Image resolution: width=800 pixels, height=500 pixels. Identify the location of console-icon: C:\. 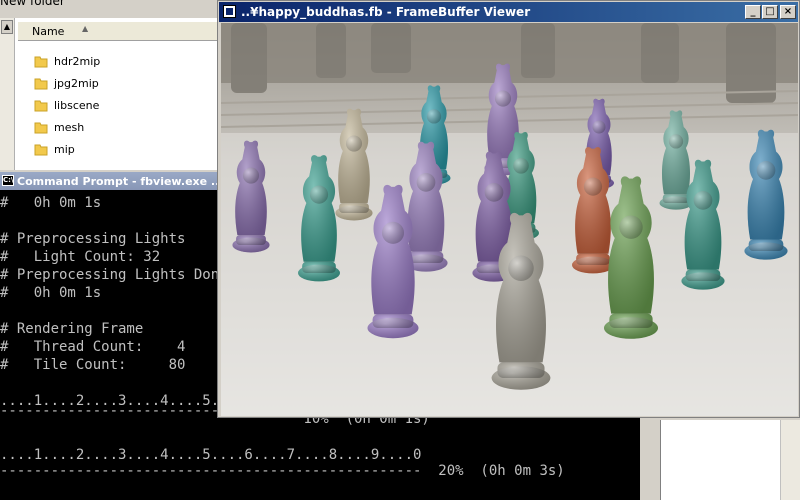
(8, 180).